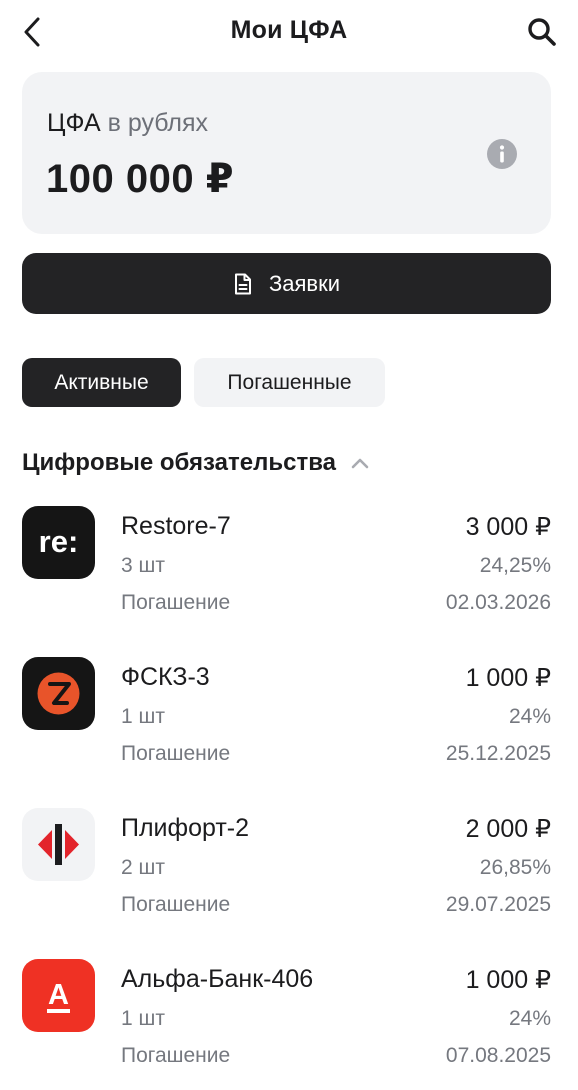 Image resolution: width=578 pixels, height=1090 pixels. I want to click on asset-amount: 2 000 ₽, so click(508, 829).